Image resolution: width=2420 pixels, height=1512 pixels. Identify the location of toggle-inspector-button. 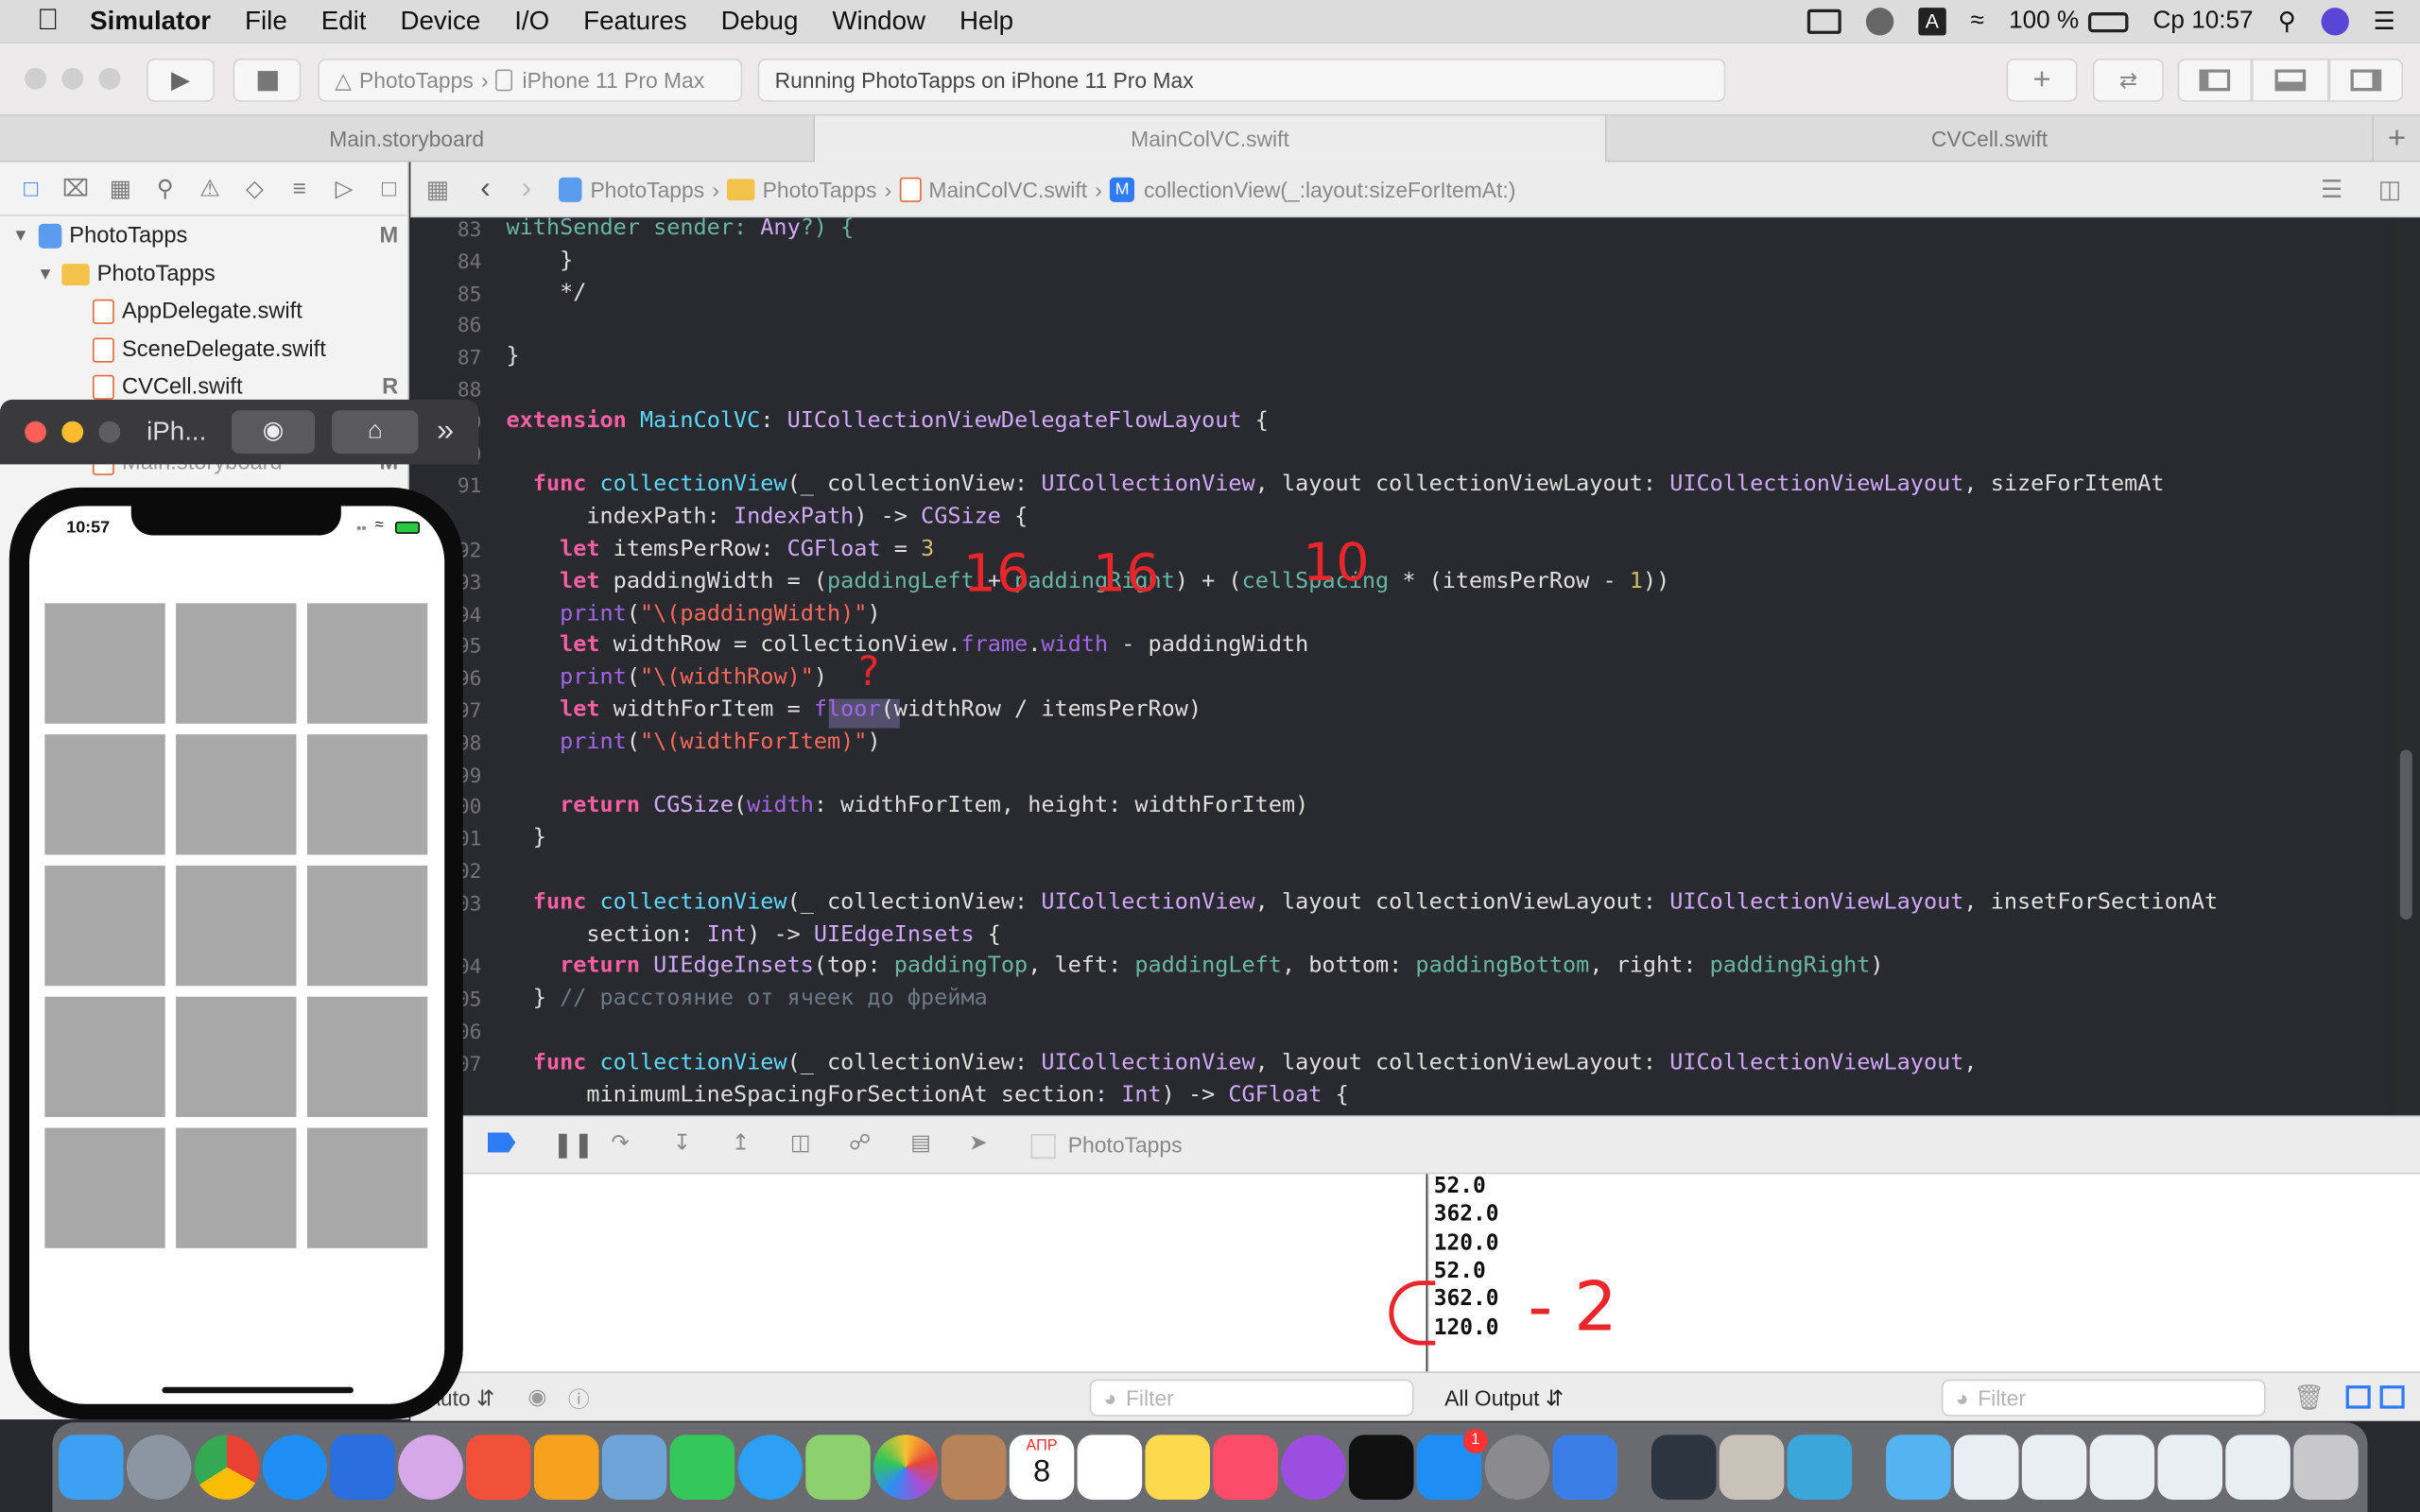
(2366, 80).